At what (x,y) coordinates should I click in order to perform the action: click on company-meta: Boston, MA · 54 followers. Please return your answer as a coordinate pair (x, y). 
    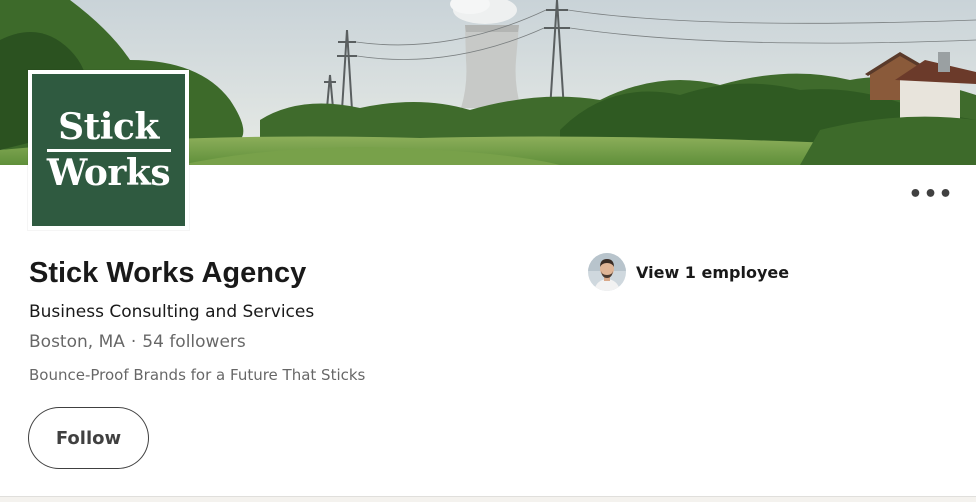
    Looking at the image, I should click on (137, 342).